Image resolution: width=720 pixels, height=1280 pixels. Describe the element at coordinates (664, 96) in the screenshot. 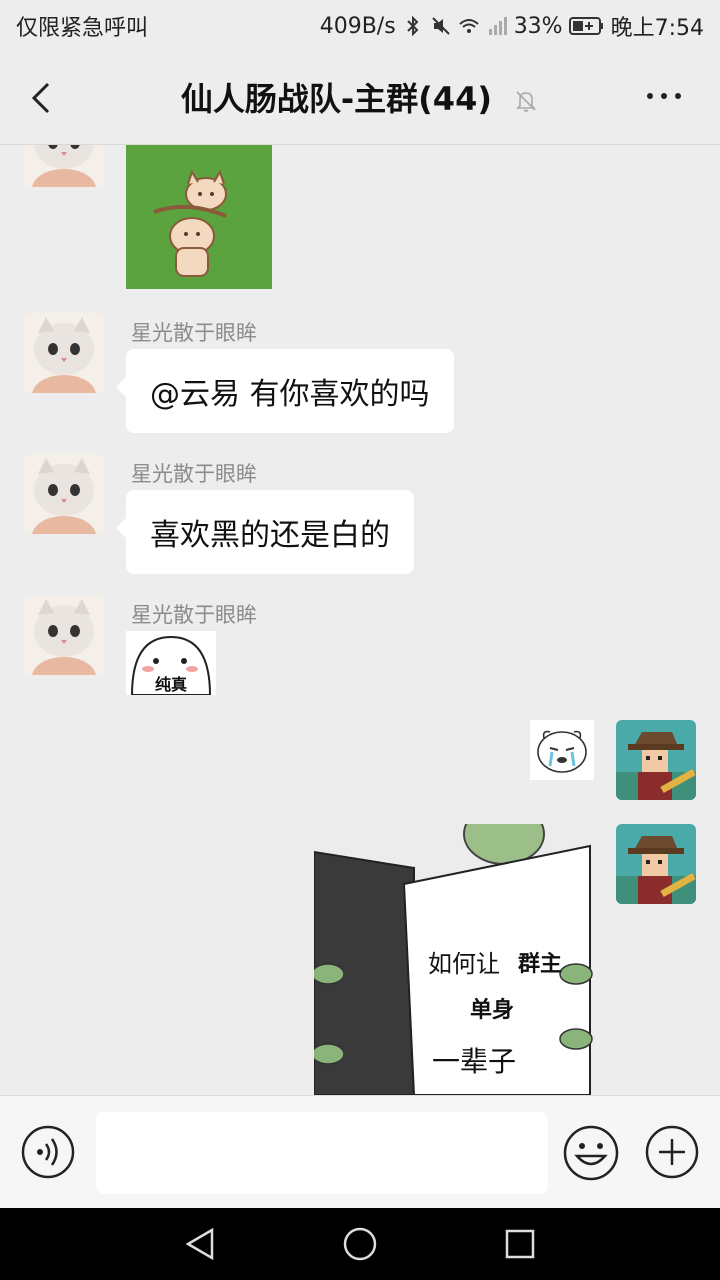

I see `more-icon` at that location.